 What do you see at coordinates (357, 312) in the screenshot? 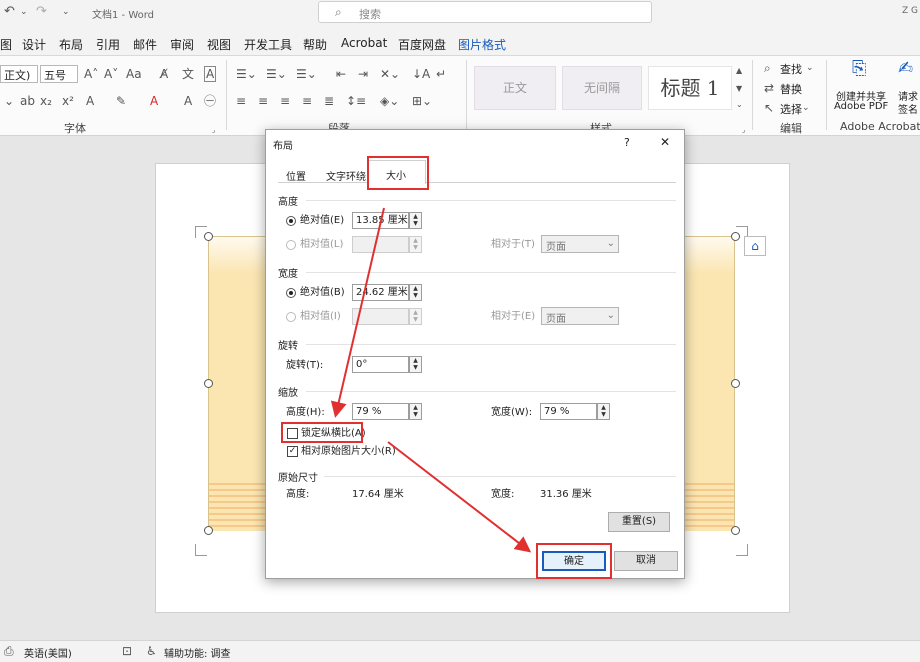
I see `arrow-to-lock-ratio` at bounding box center [357, 312].